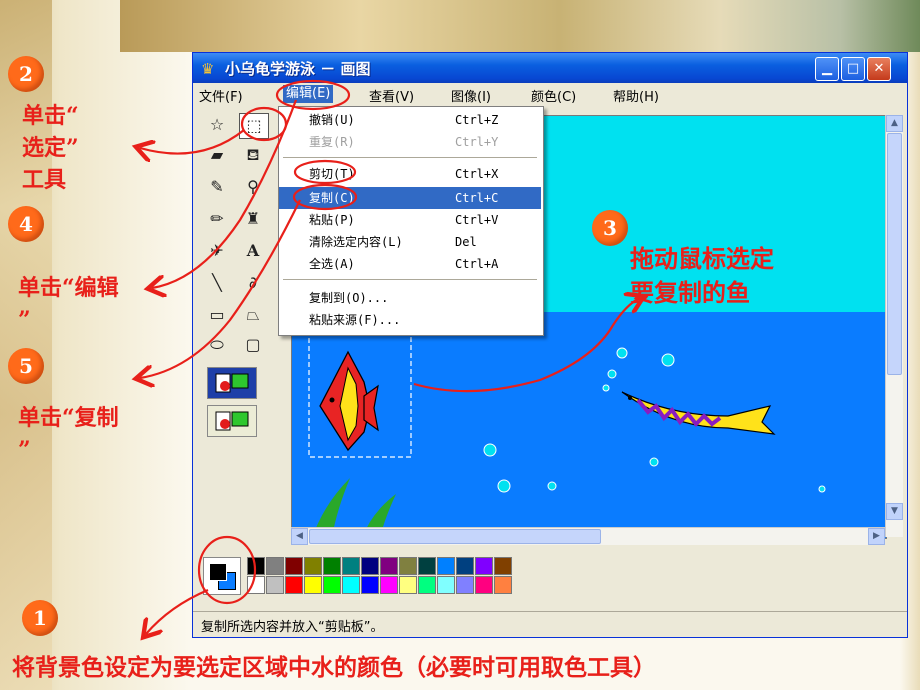 This screenshot has height=690, width=920. Describe the element at coordinates (26, 366) in the screenshot. I see `step-badge-5: 5` at that location.